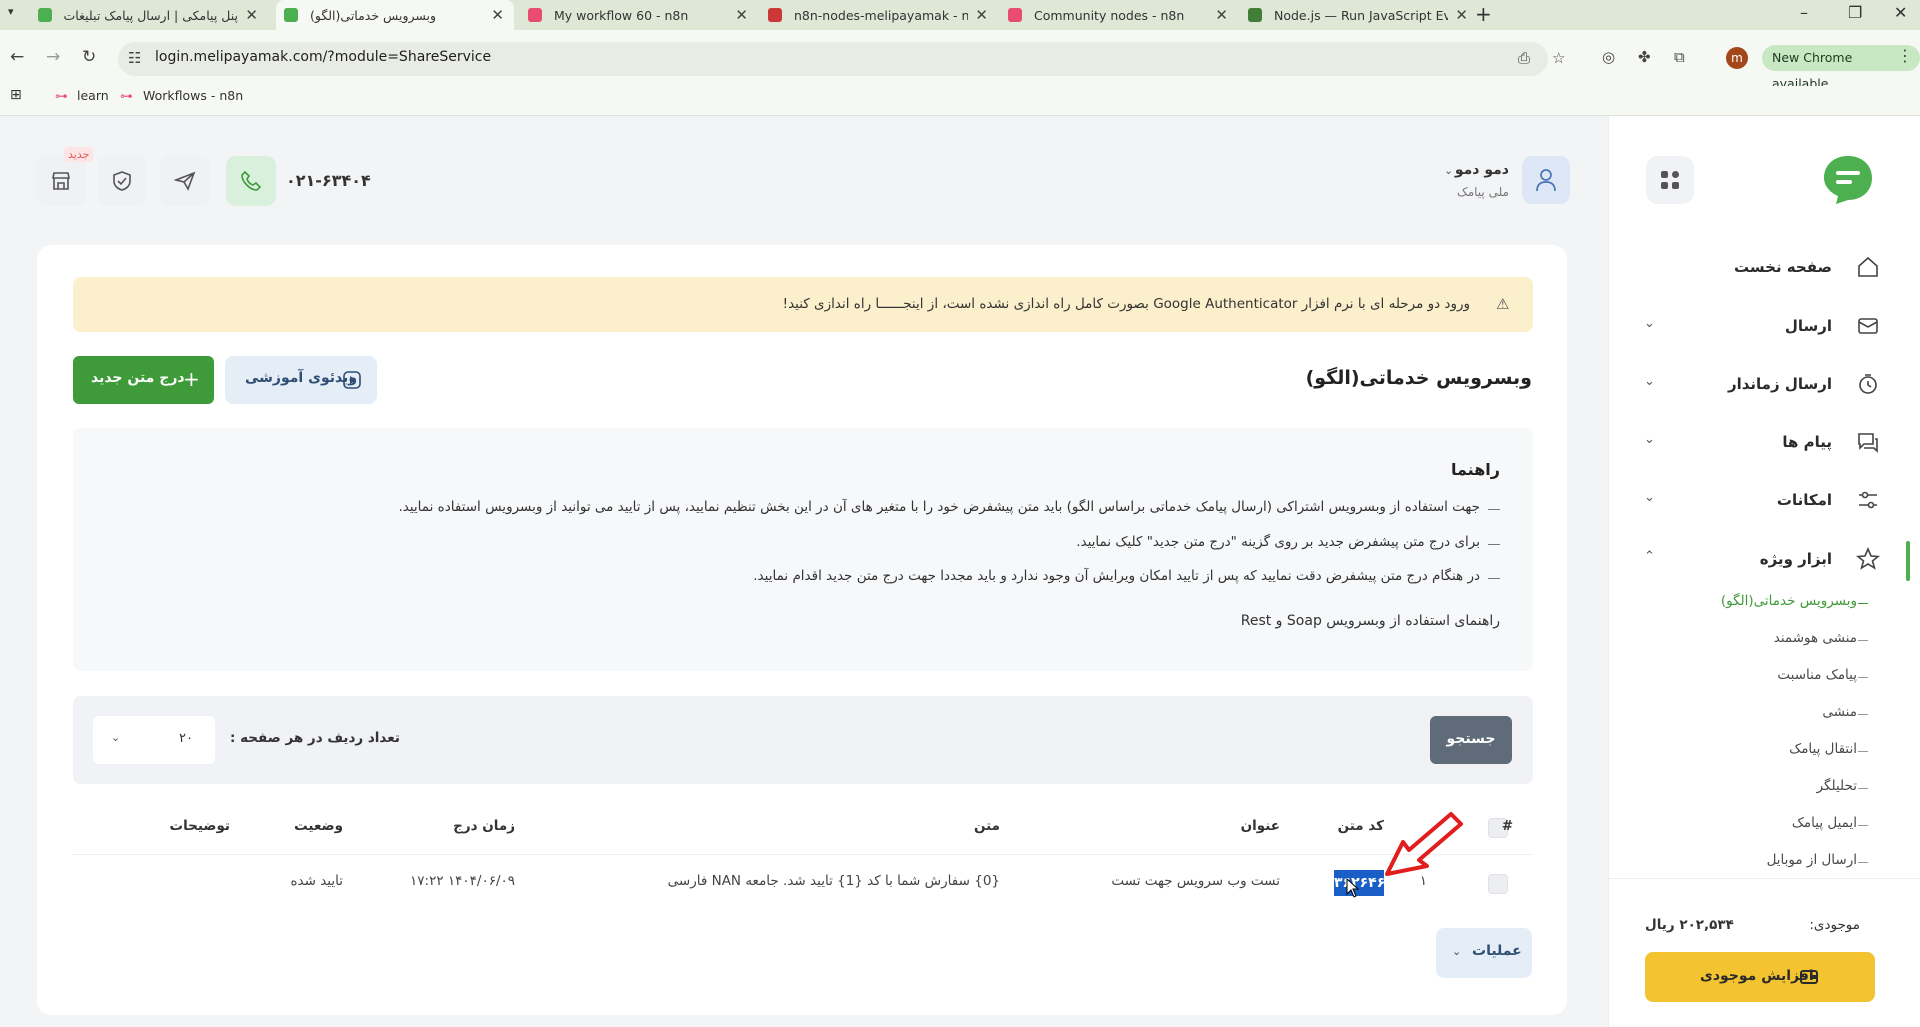 The width and height of the screenshot is (1920, 1027). What do you see at coordinates (1824, 823) in the screenshot?
I see `sidebar-sub-item: ایمیل پیامک` at bounding box center [1824, 823].